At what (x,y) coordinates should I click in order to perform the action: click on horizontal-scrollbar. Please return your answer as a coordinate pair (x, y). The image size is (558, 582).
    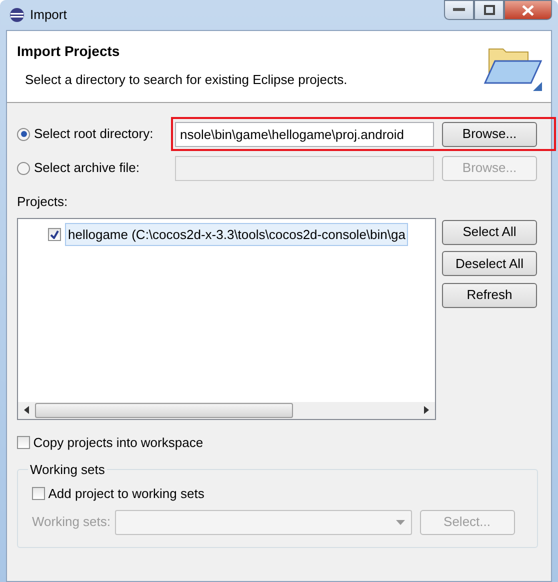
    Looking at the image, I should click on (226, 410).